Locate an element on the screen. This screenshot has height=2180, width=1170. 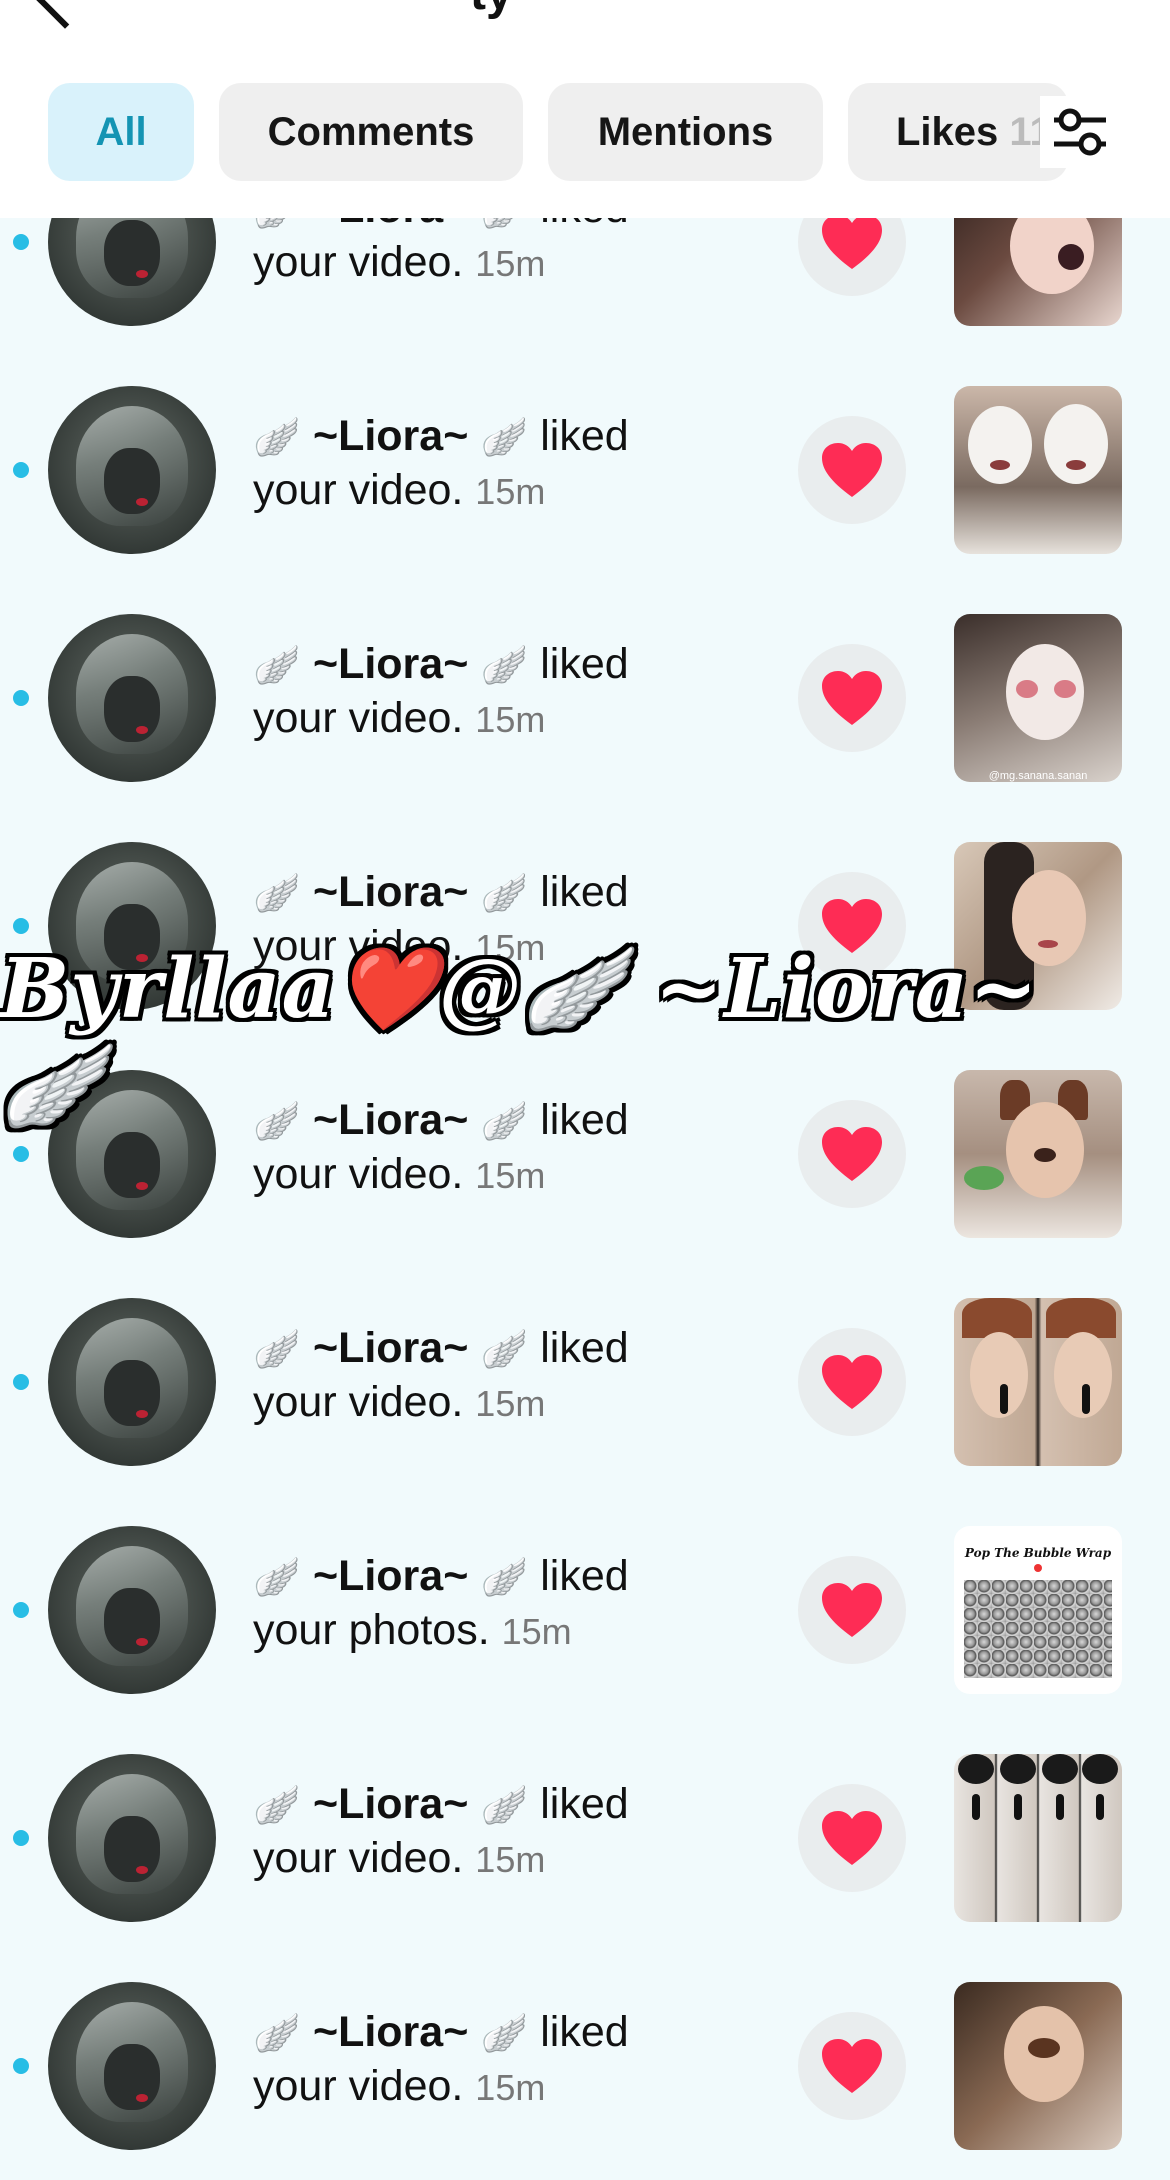
top-bar: ty All Comments Mentions Likes 11 is located at coordinates (585, 109).